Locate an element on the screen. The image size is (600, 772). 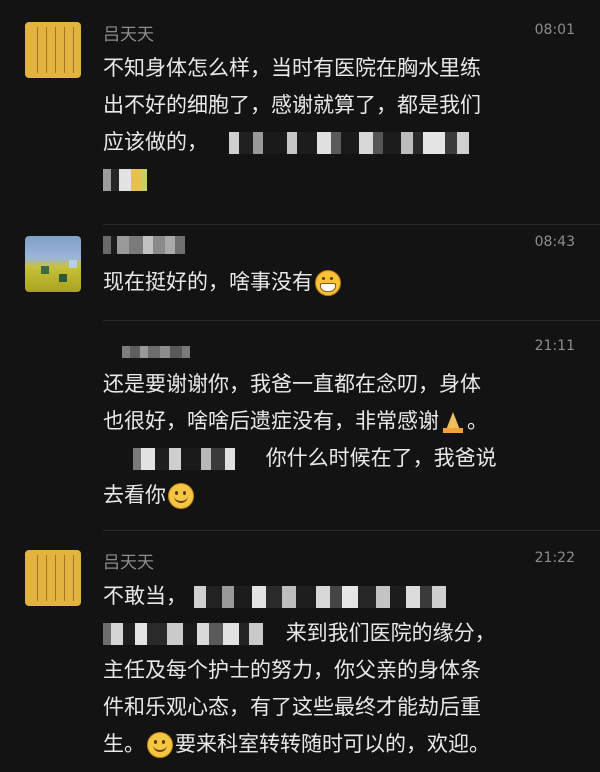
grinning-face-emoji is located at coordinates (328, 283).